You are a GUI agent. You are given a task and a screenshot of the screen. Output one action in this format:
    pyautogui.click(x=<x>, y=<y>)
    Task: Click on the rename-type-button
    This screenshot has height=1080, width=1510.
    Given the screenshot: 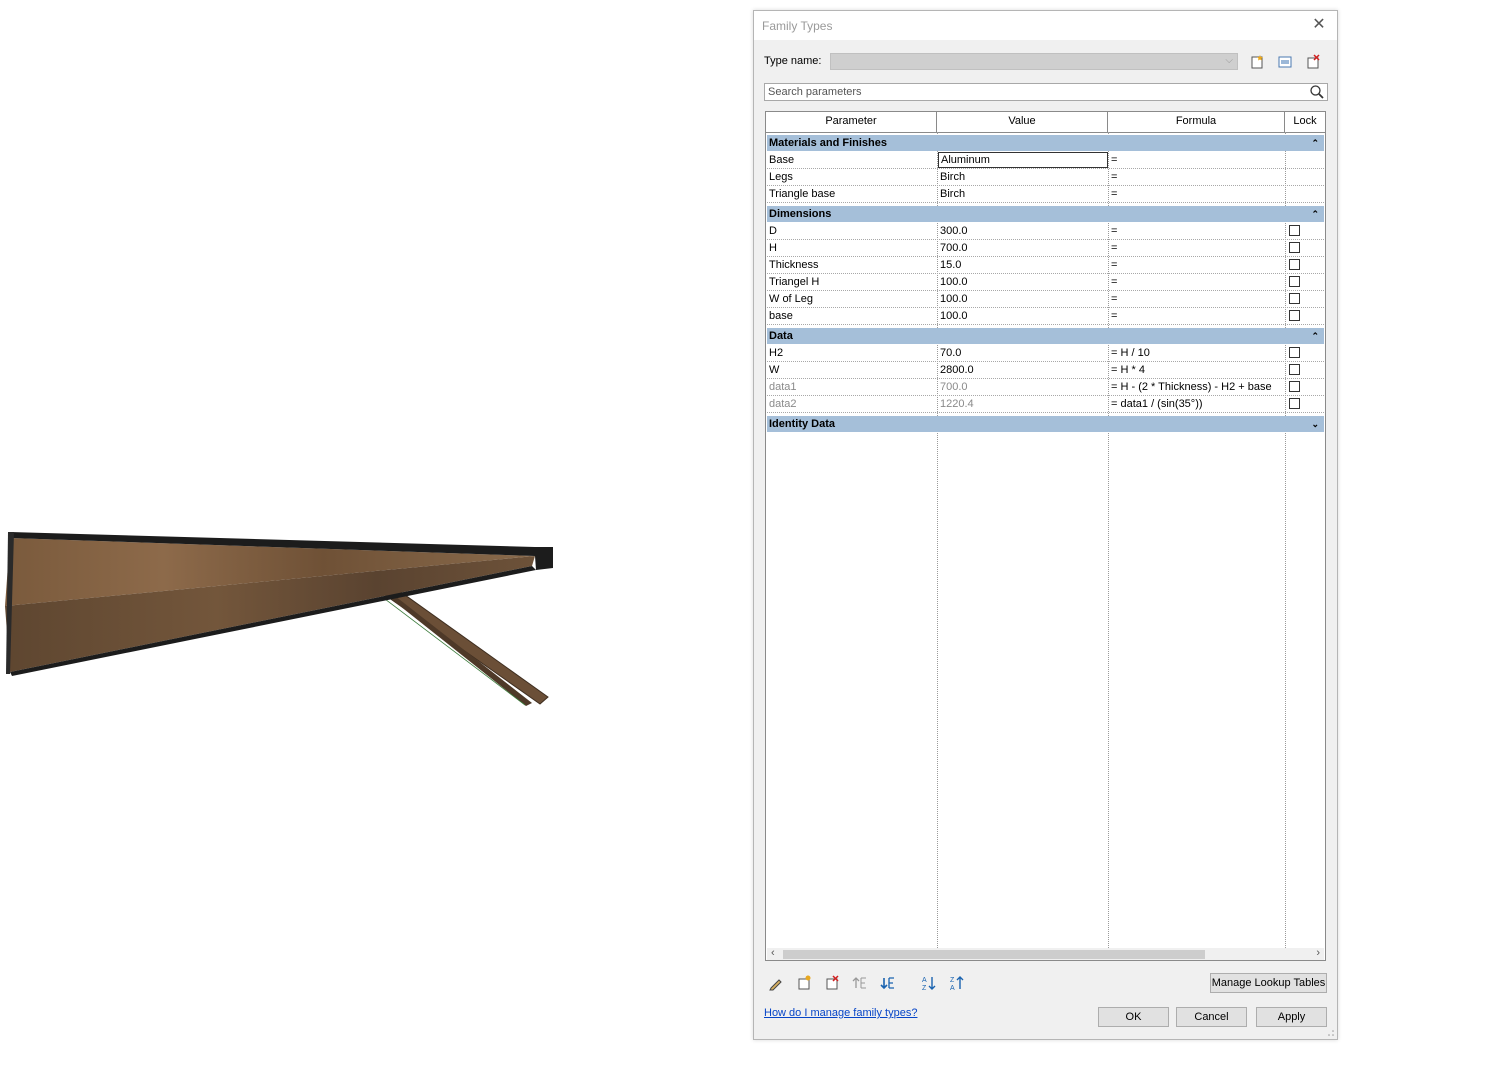 What is the action you would take?
    pyautogui.click(x=1285, y=62)
    